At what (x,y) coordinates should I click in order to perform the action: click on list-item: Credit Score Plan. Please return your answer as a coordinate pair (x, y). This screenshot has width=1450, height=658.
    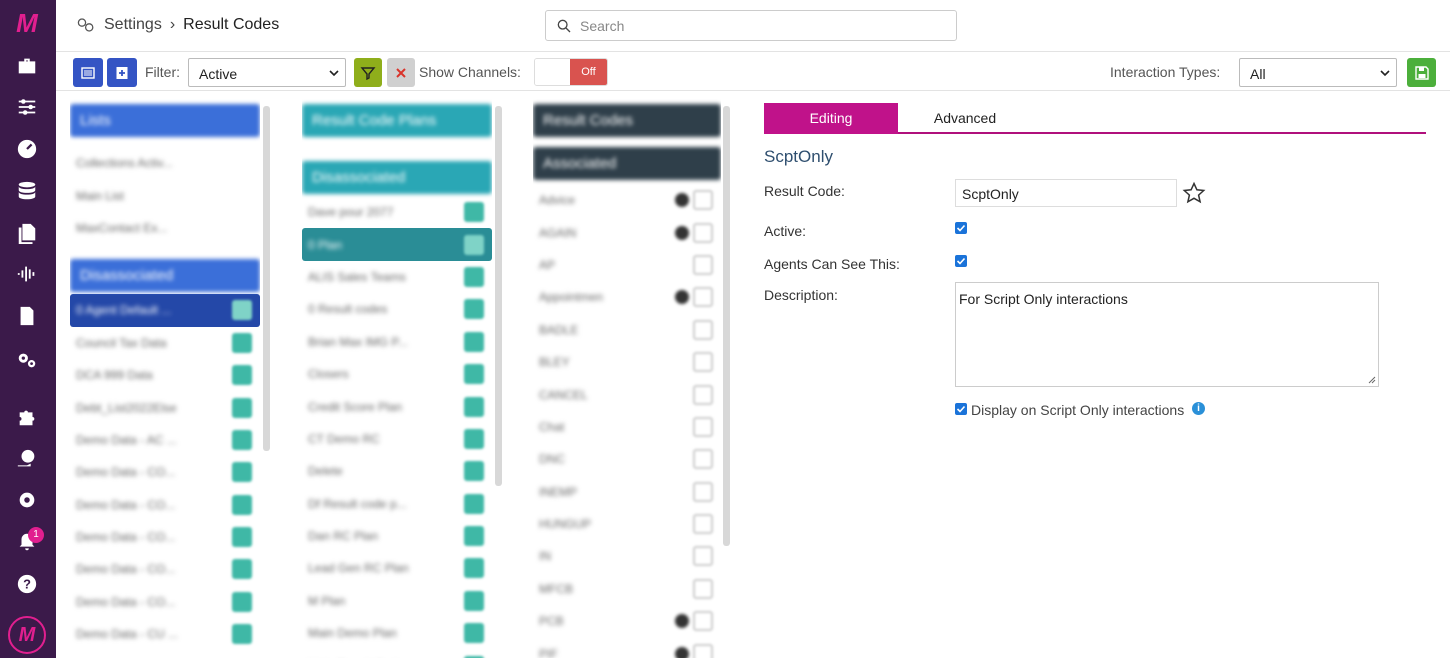
    Looking at the image, I should click on (397, 406).